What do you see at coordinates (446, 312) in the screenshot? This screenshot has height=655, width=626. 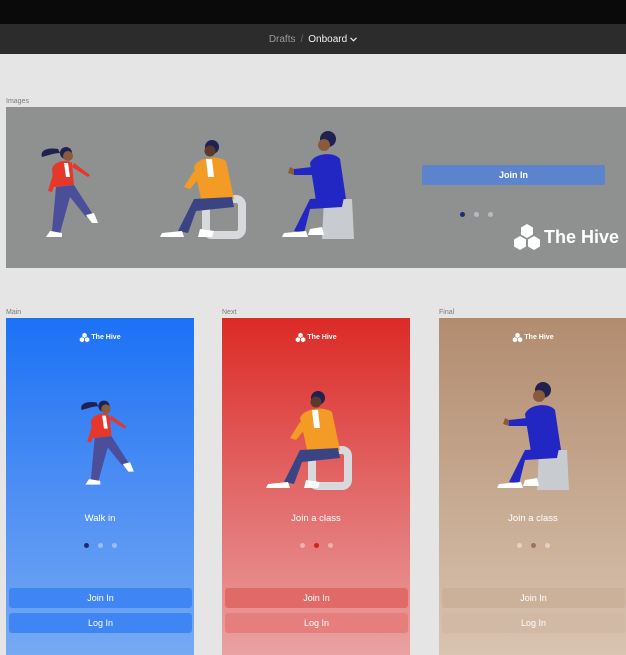 I see `frame-label-final: Final` at bounding box center [446, 312].